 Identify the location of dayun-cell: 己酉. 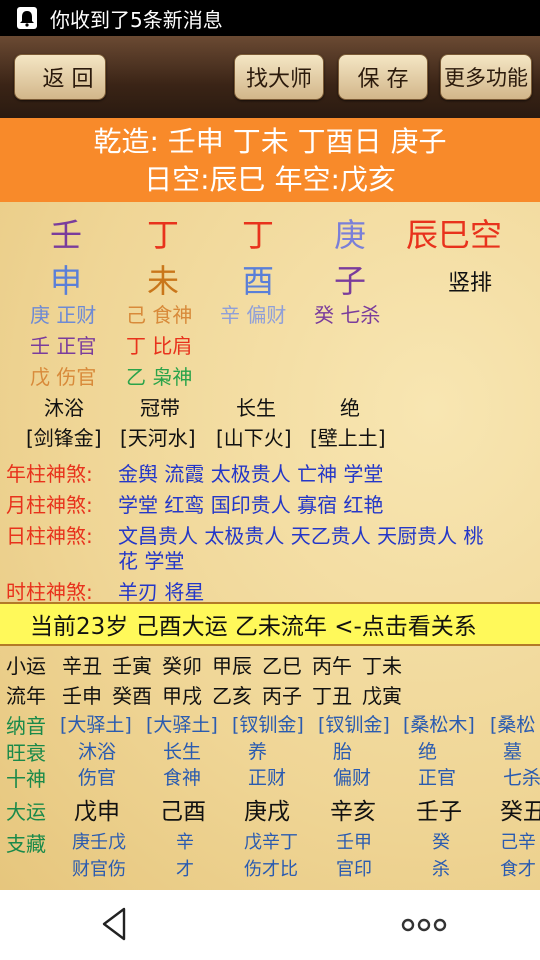
(183, 812).